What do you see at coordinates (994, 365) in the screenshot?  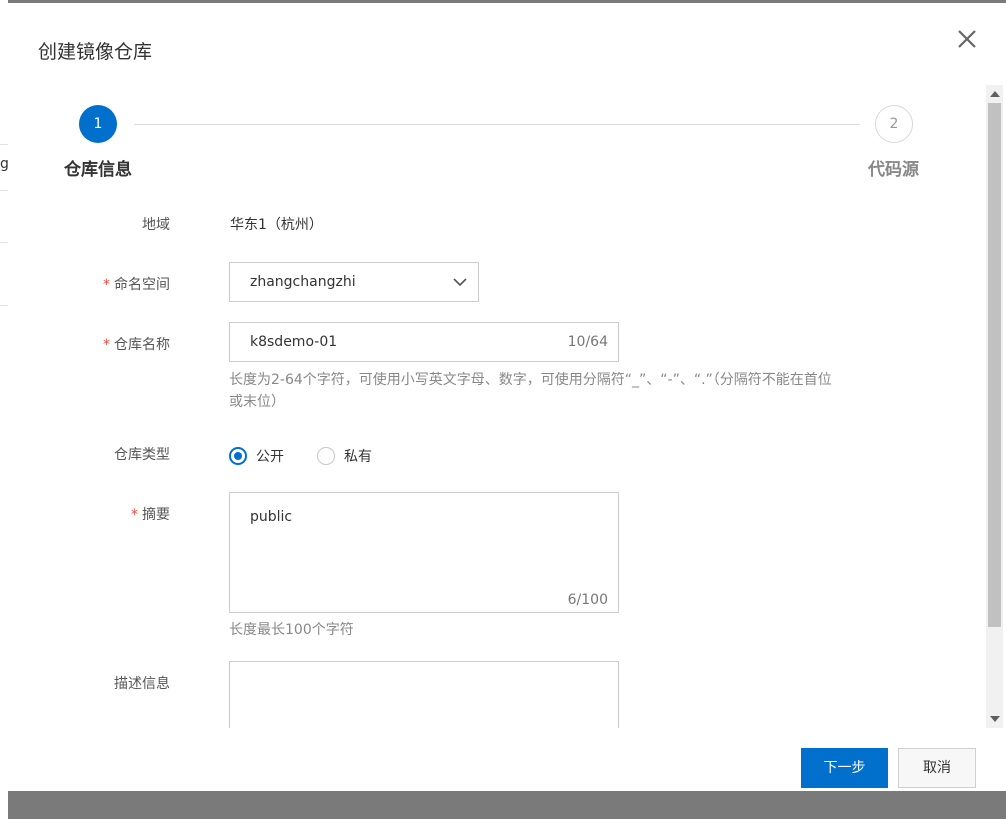 I see `scrollbar-thumb` at bounding box center [994, 365].